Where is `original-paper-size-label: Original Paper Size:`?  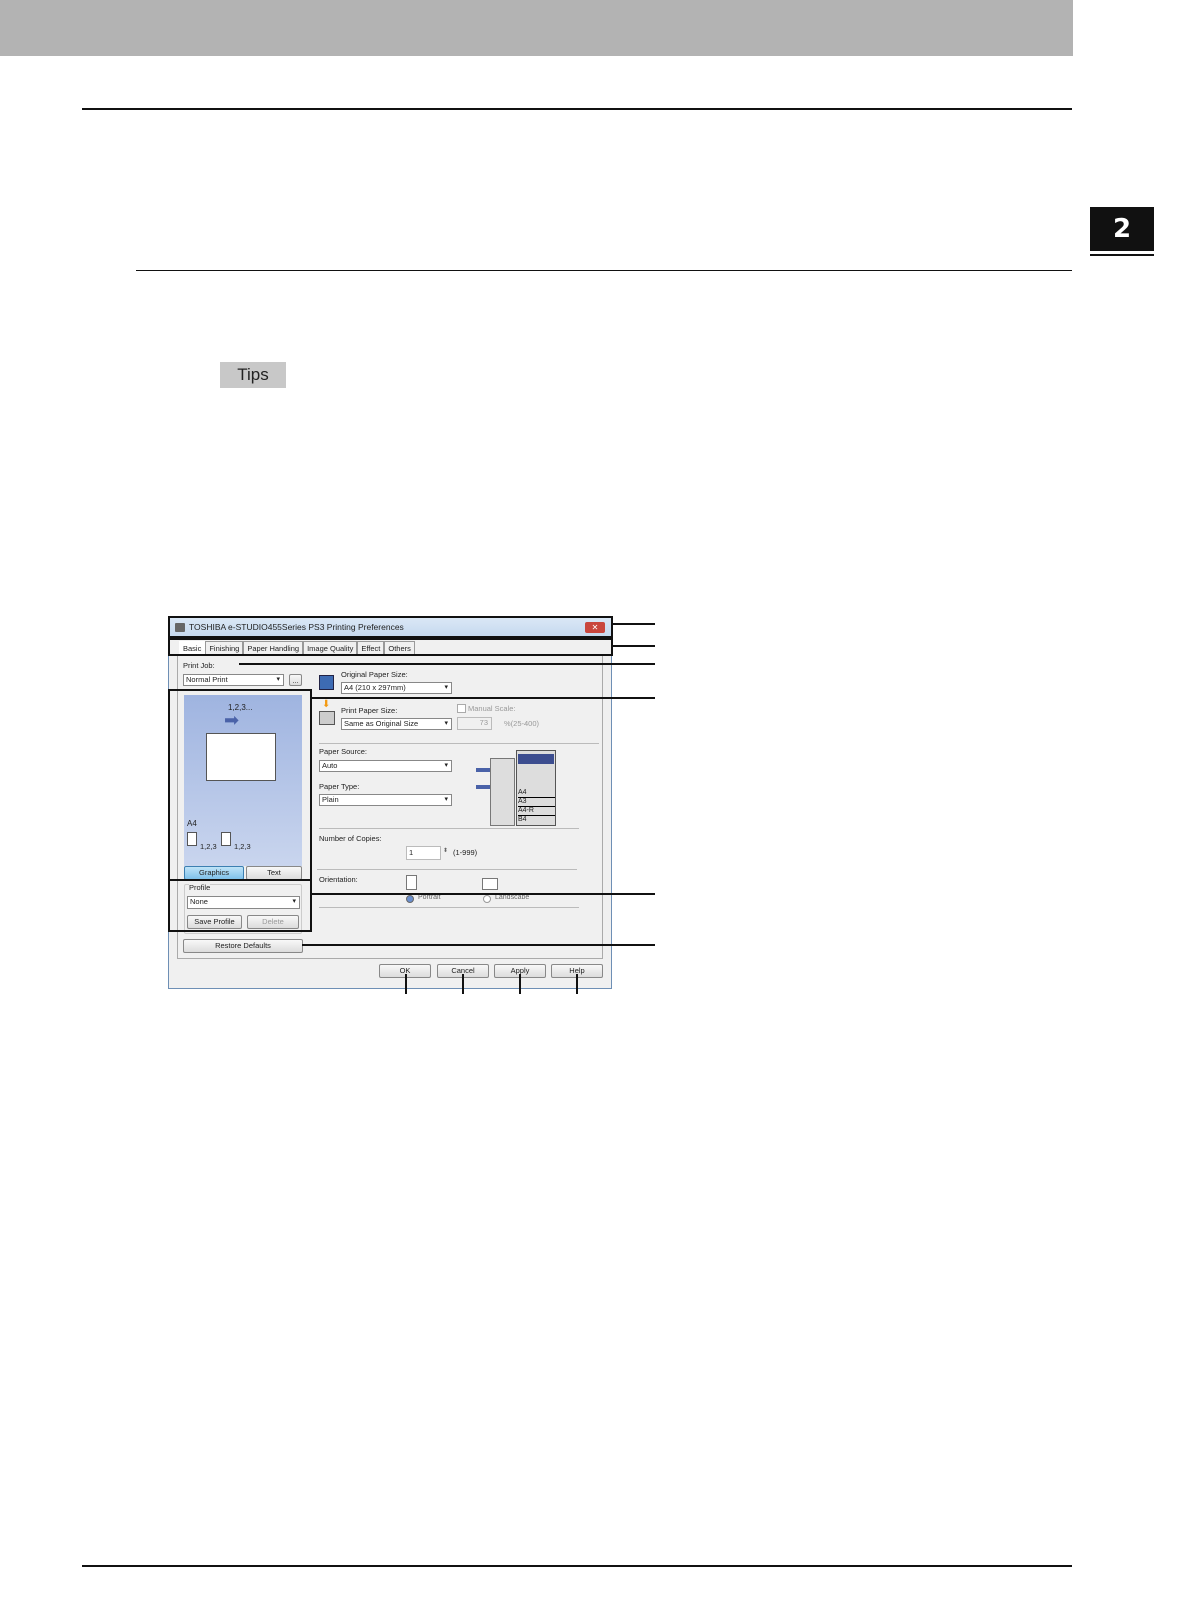
original-paper-size-label: Original Paper Size: is located at coordinates (374, 674).